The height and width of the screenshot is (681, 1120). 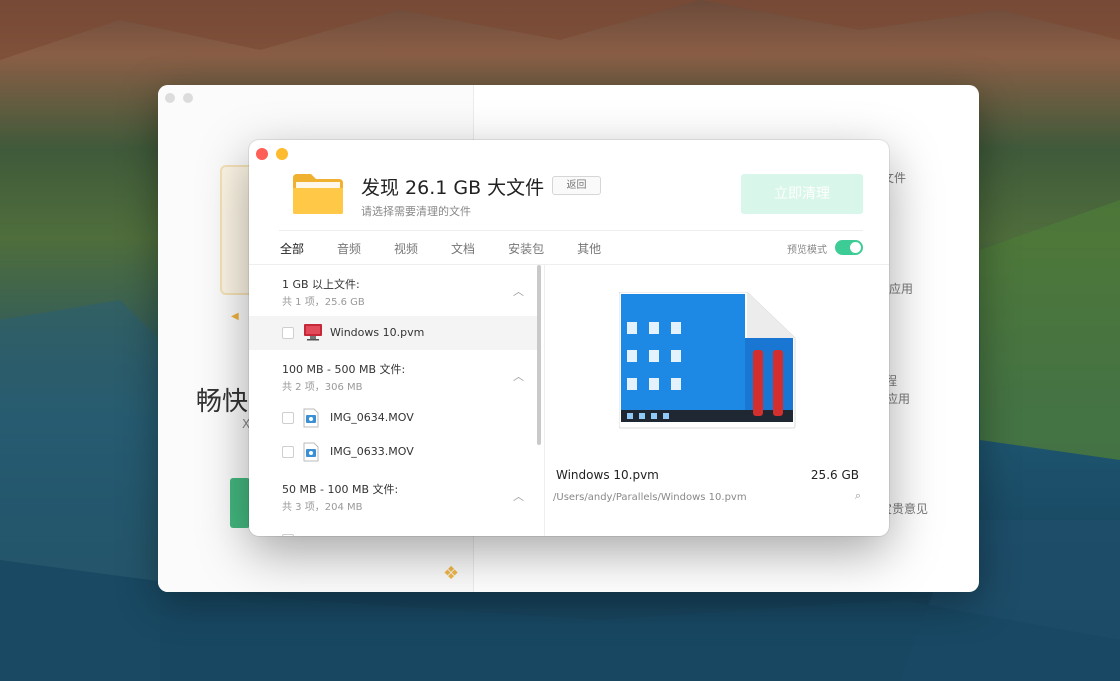 I want to click on tab-installers: 安装包, so click(x=526, y=248).